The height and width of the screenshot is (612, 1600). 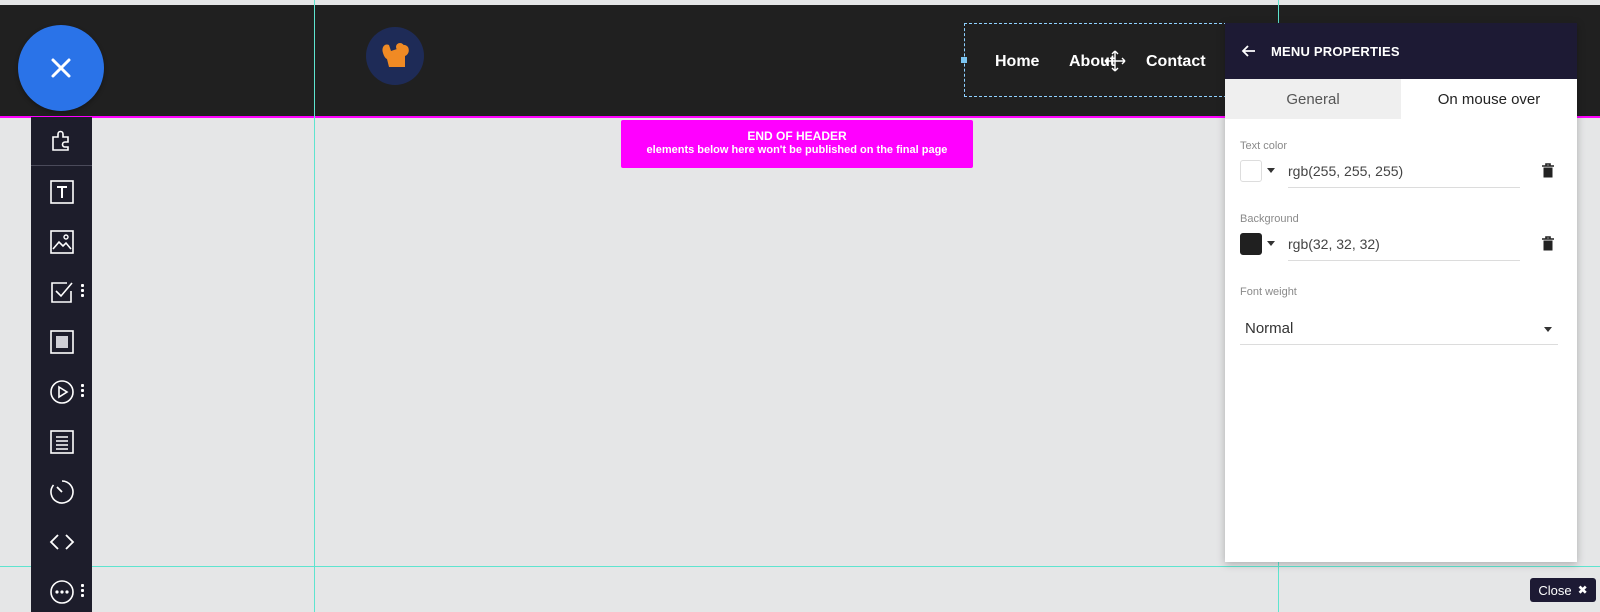 I want to click on square-icon, so click(x=61, y=342).